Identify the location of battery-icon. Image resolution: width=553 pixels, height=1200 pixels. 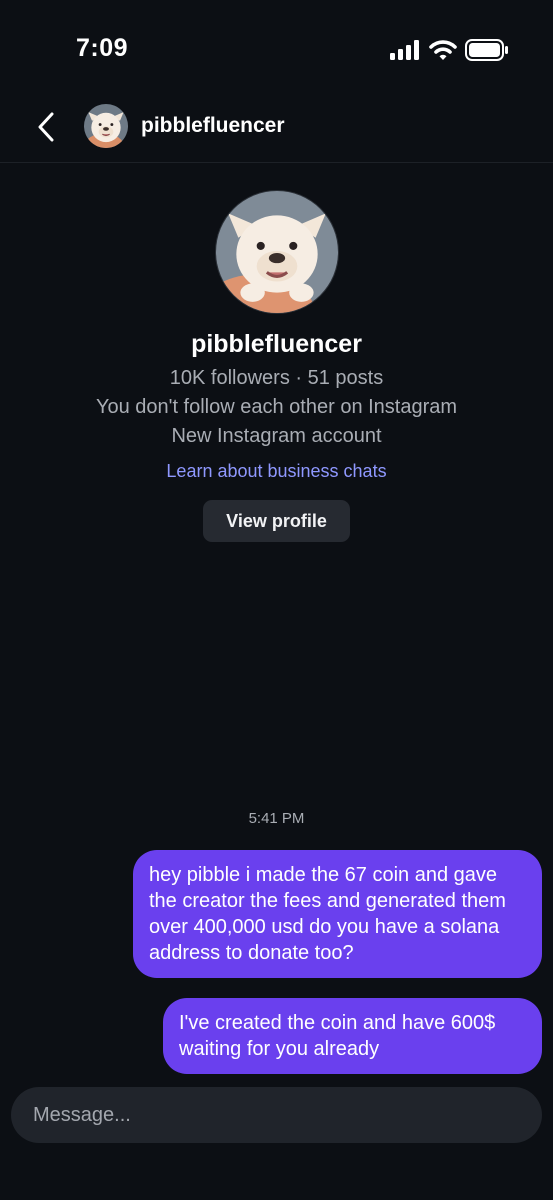
(486, 50).